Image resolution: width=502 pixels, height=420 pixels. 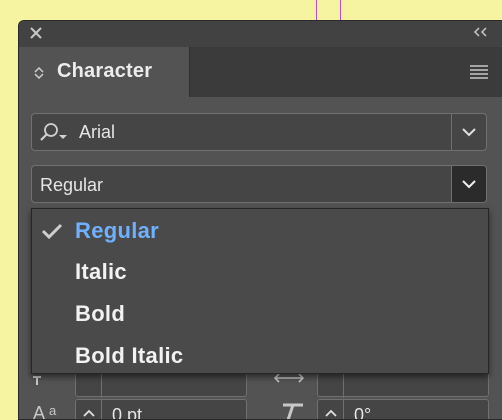 I want to click on font-family-value: Arial, so click(x=97, y=132).